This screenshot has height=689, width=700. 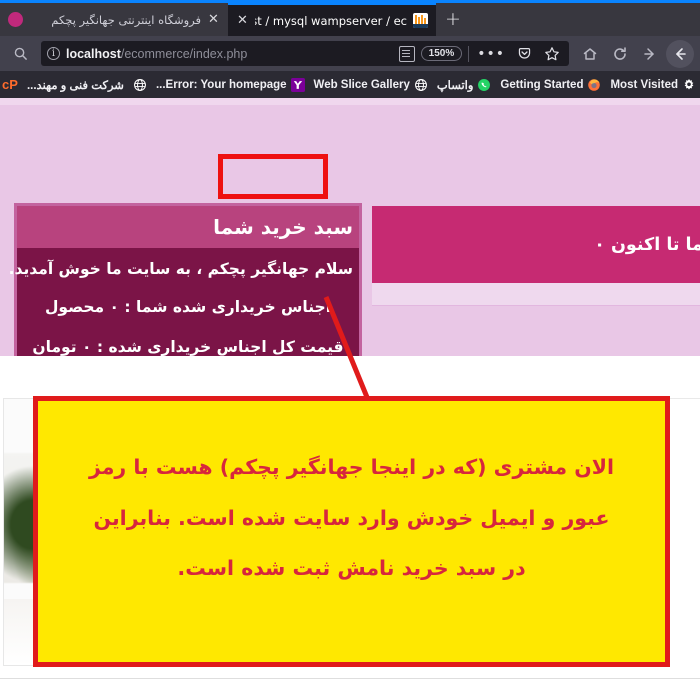 I want to click on bookmark-most-visited: Most Visited, so click(x=653, y=85).